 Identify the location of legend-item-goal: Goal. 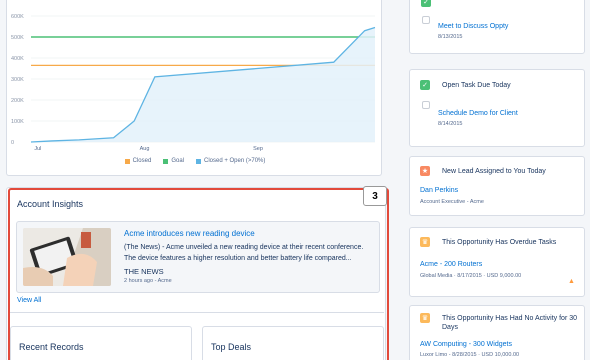
(173, 161).